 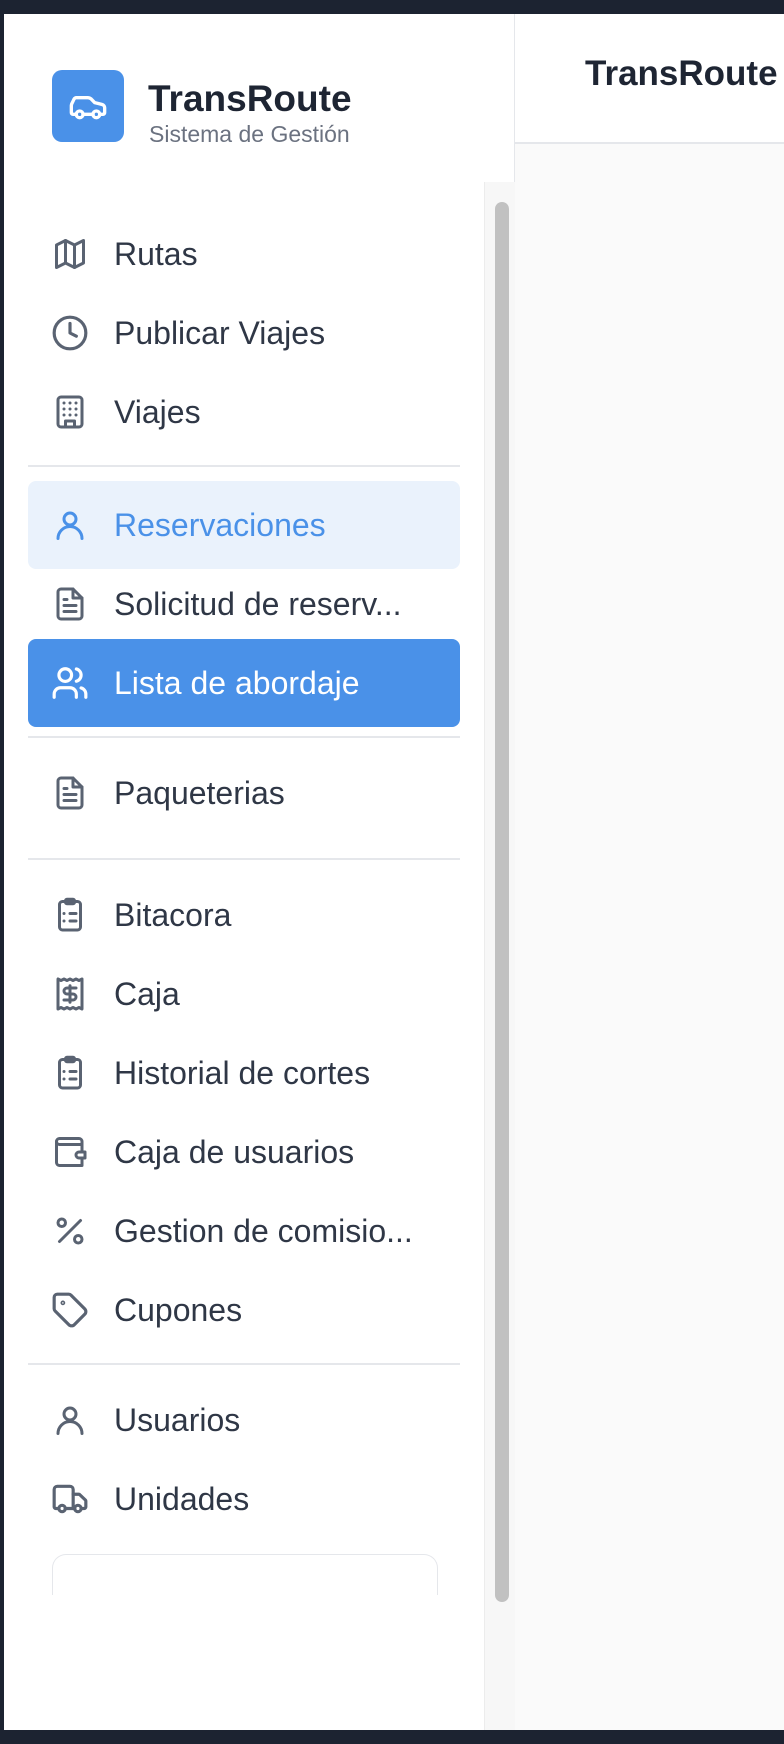 I want to click on map-icon, so click(x=70, y=254).